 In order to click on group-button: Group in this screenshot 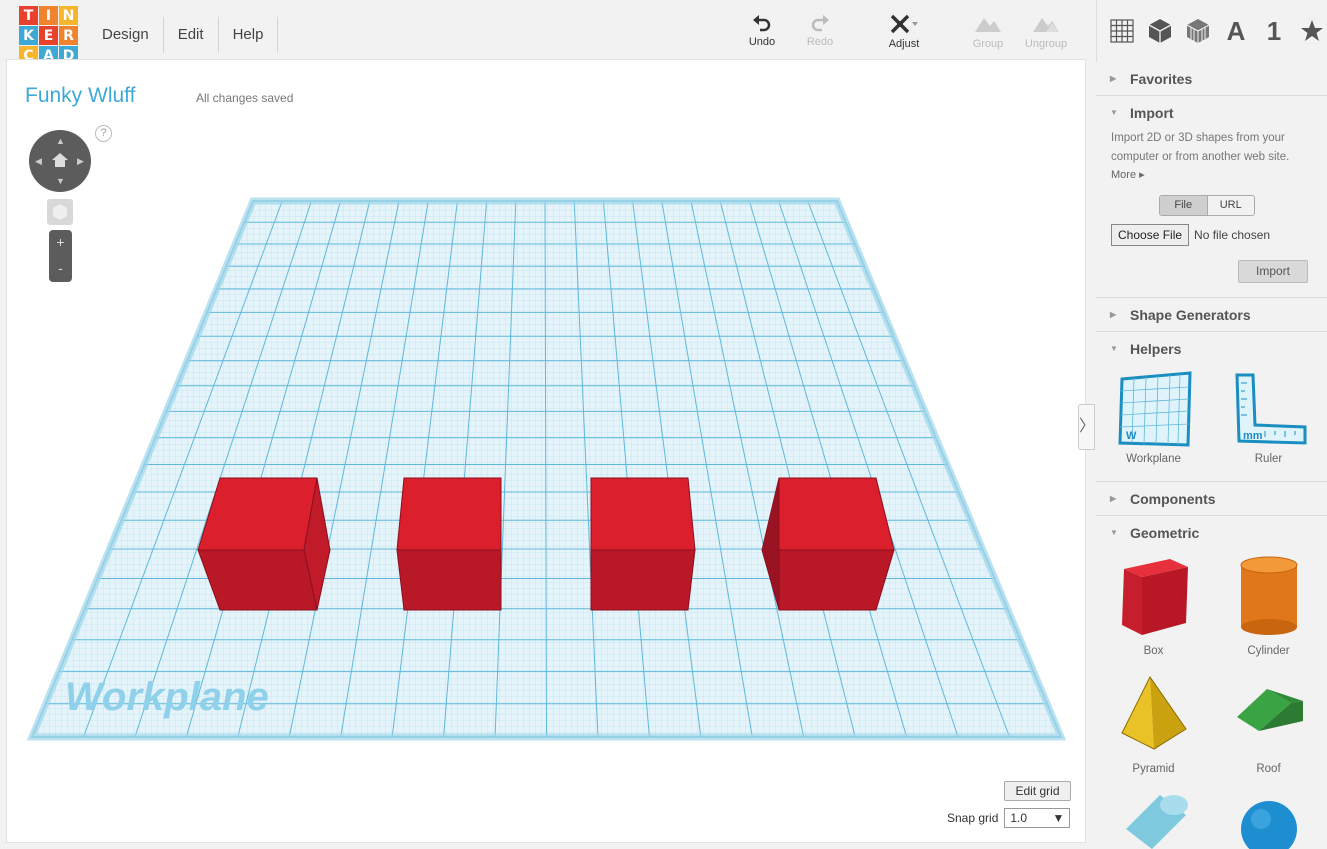, I will do `click(988, 32)`.